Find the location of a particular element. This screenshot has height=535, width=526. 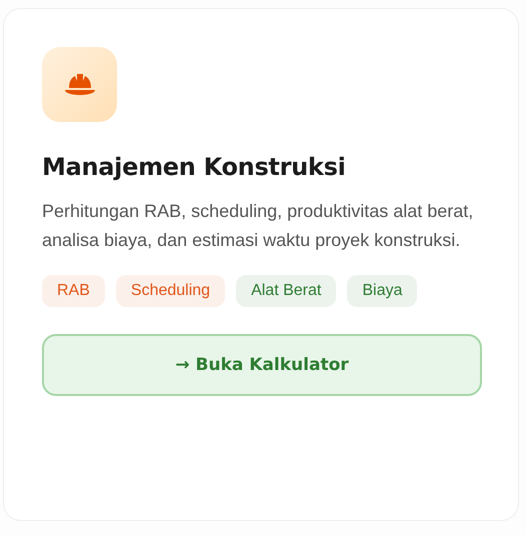

open-calculator-button: → Buka Kalkulator is located at coordinates (262, 365).